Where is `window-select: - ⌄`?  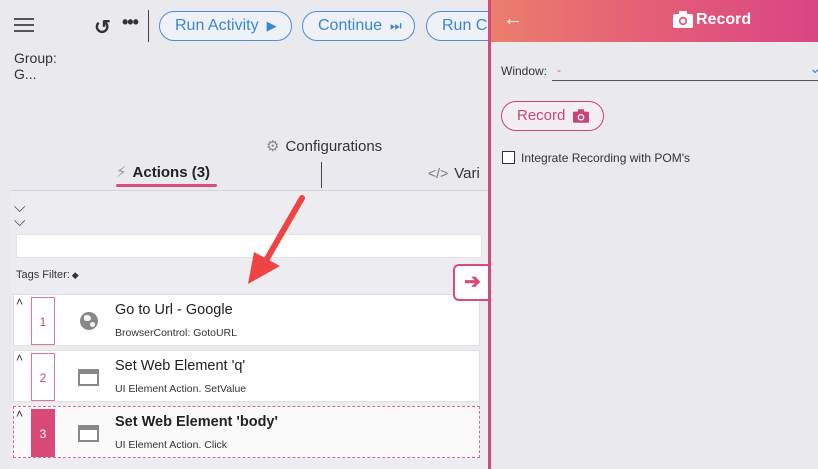 window-select: - ⌄ is located at coordinates (685, 70).